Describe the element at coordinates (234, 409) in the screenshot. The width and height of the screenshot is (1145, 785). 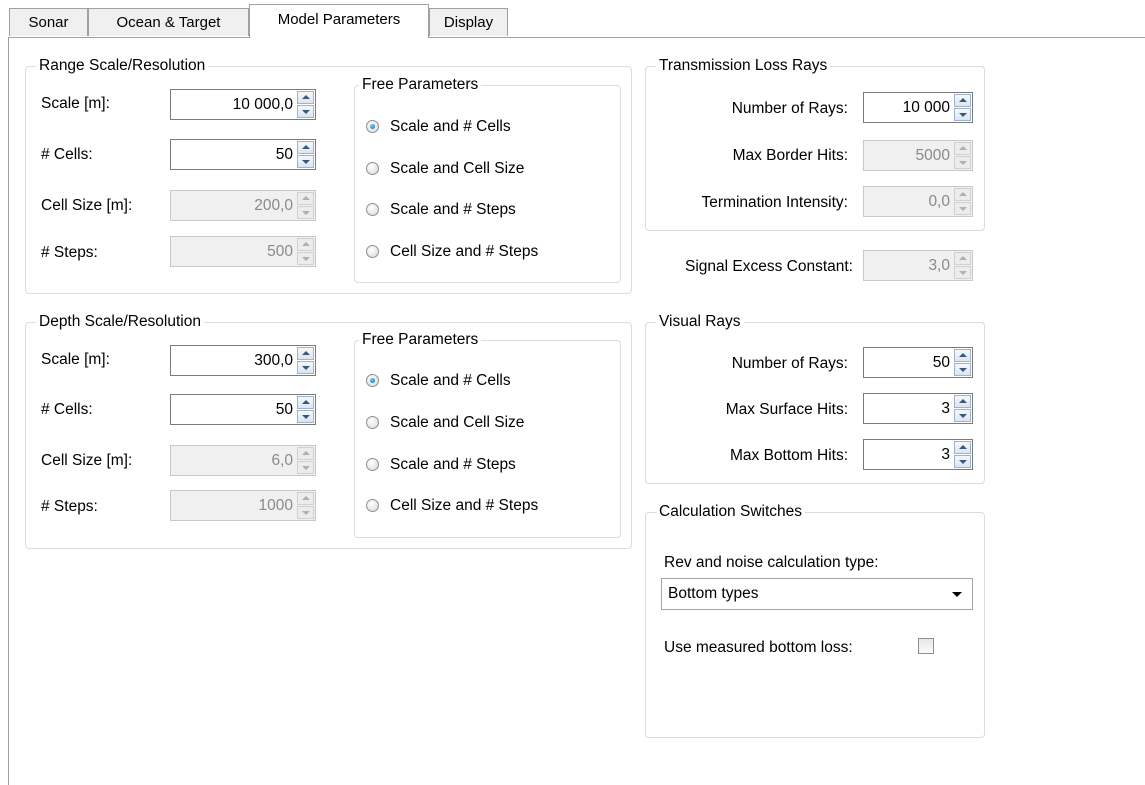
I see `depth-cells-value: 50` at that location.